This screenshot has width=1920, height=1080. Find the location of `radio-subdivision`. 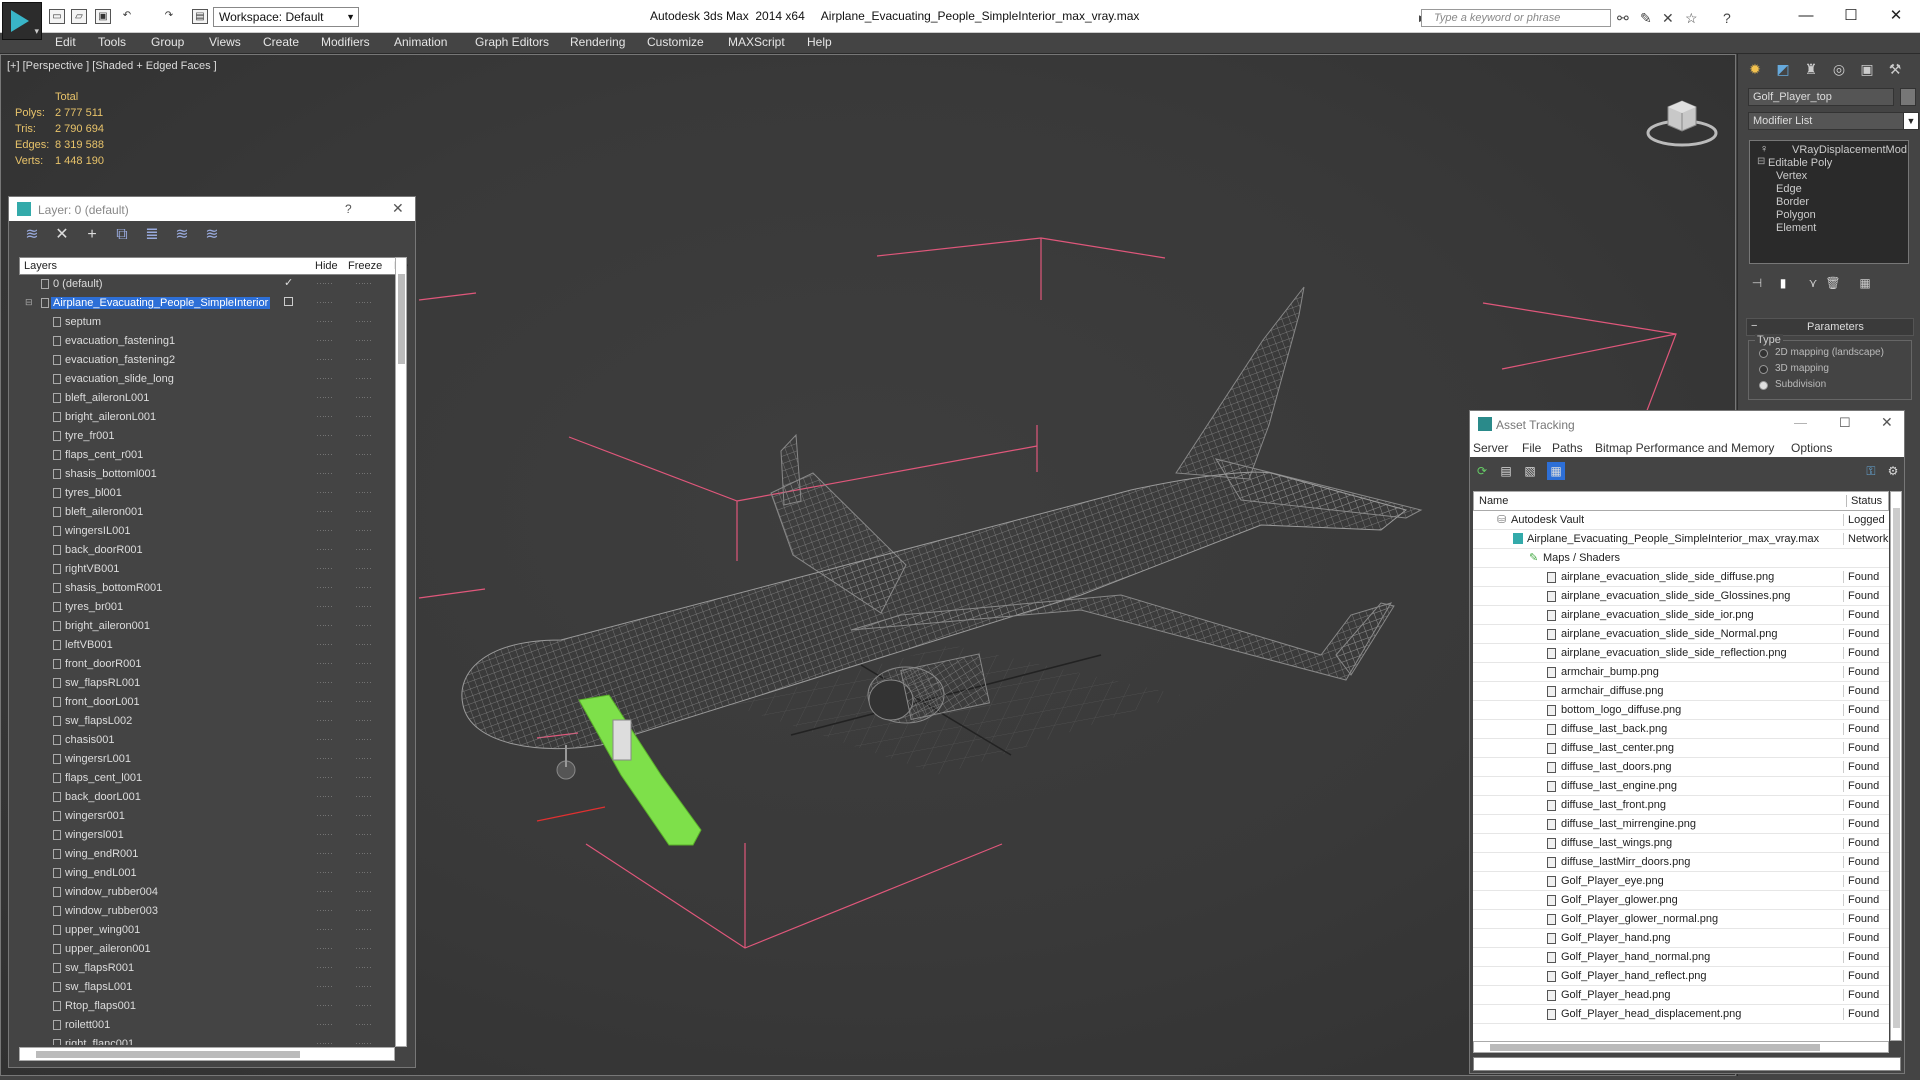

radio-subdivision is located at coordinates (1763, 385).